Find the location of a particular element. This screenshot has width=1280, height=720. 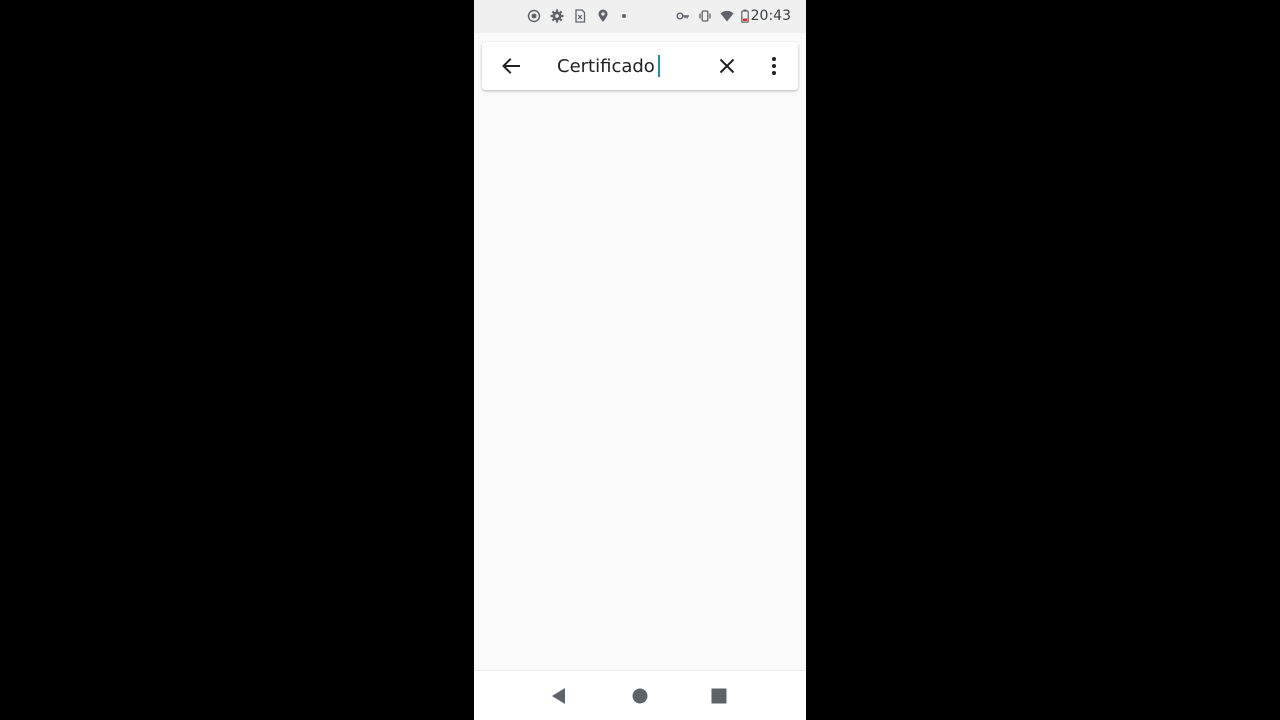

back-triangle-icon is located at coordinates (558, 696).